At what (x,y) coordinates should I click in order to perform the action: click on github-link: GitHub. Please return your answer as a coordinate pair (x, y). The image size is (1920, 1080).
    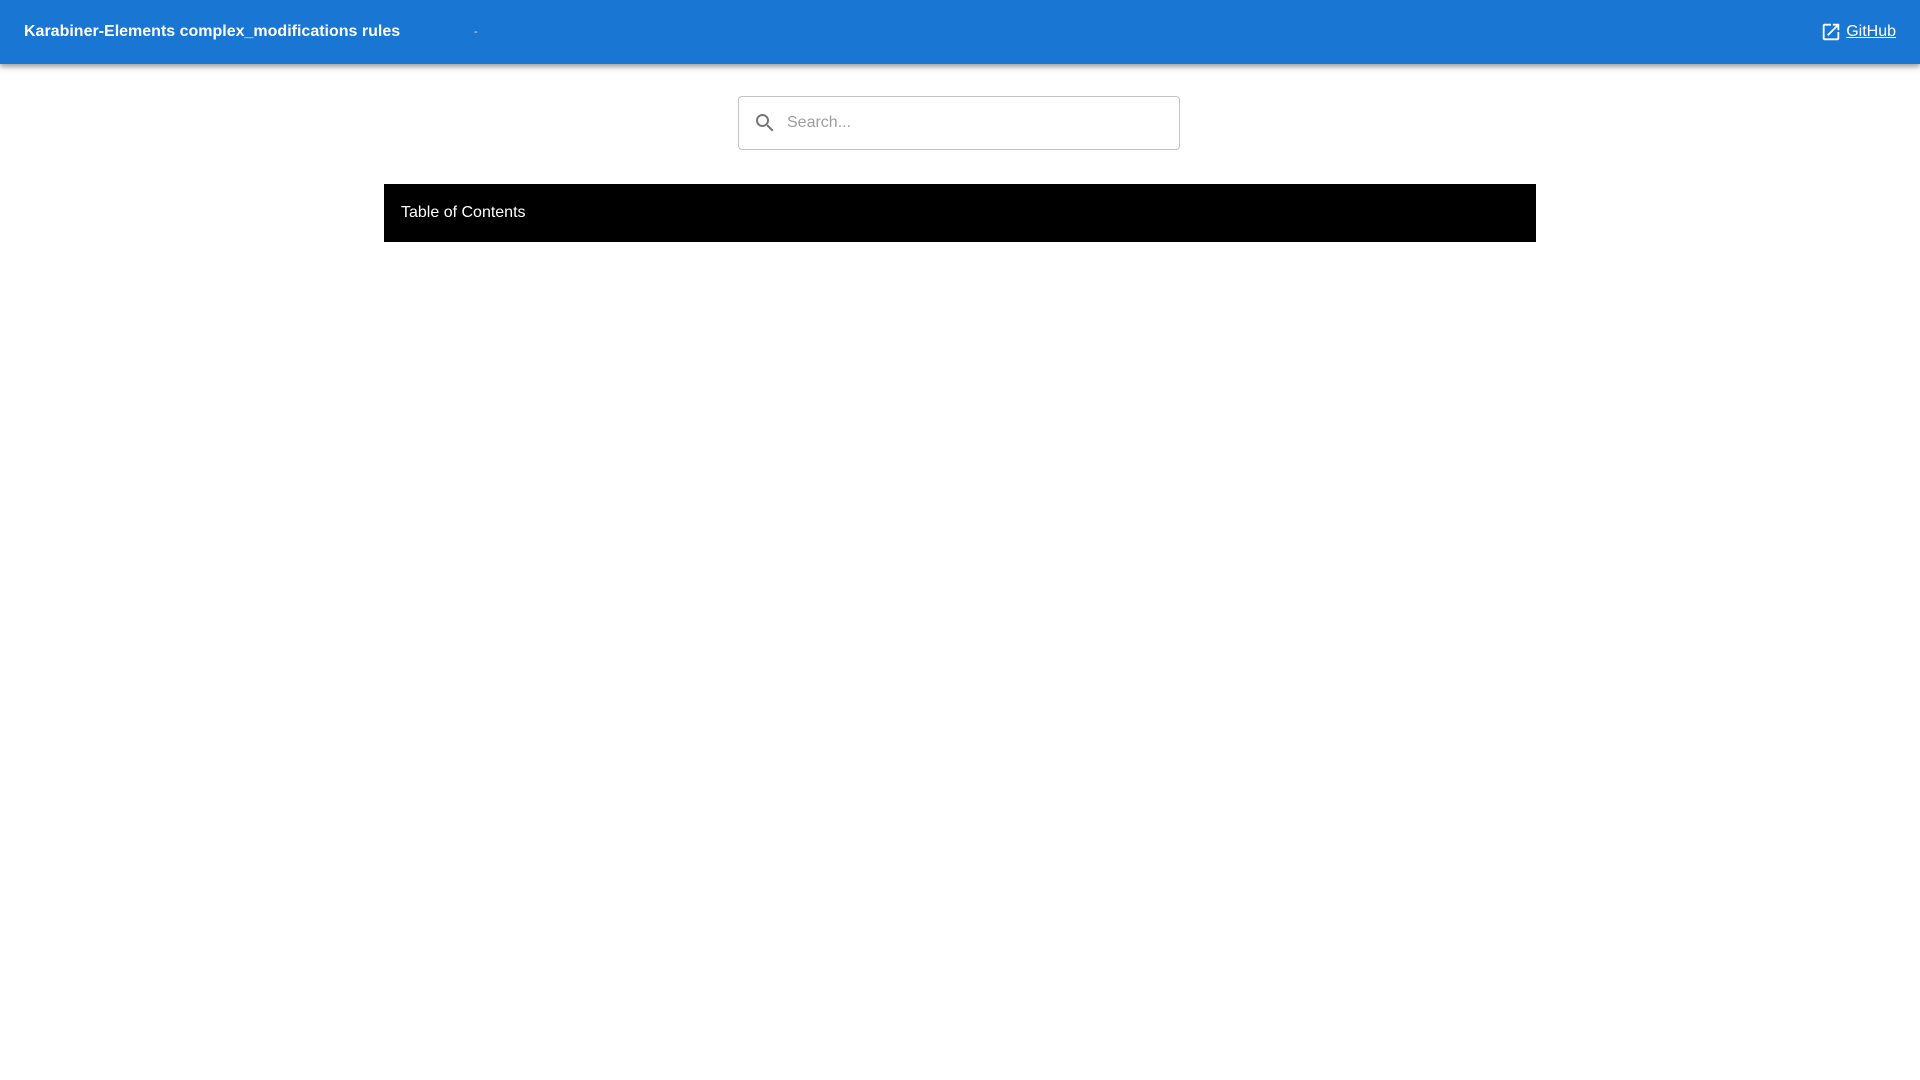
    Looking at the image, I should click on (1858, 32).